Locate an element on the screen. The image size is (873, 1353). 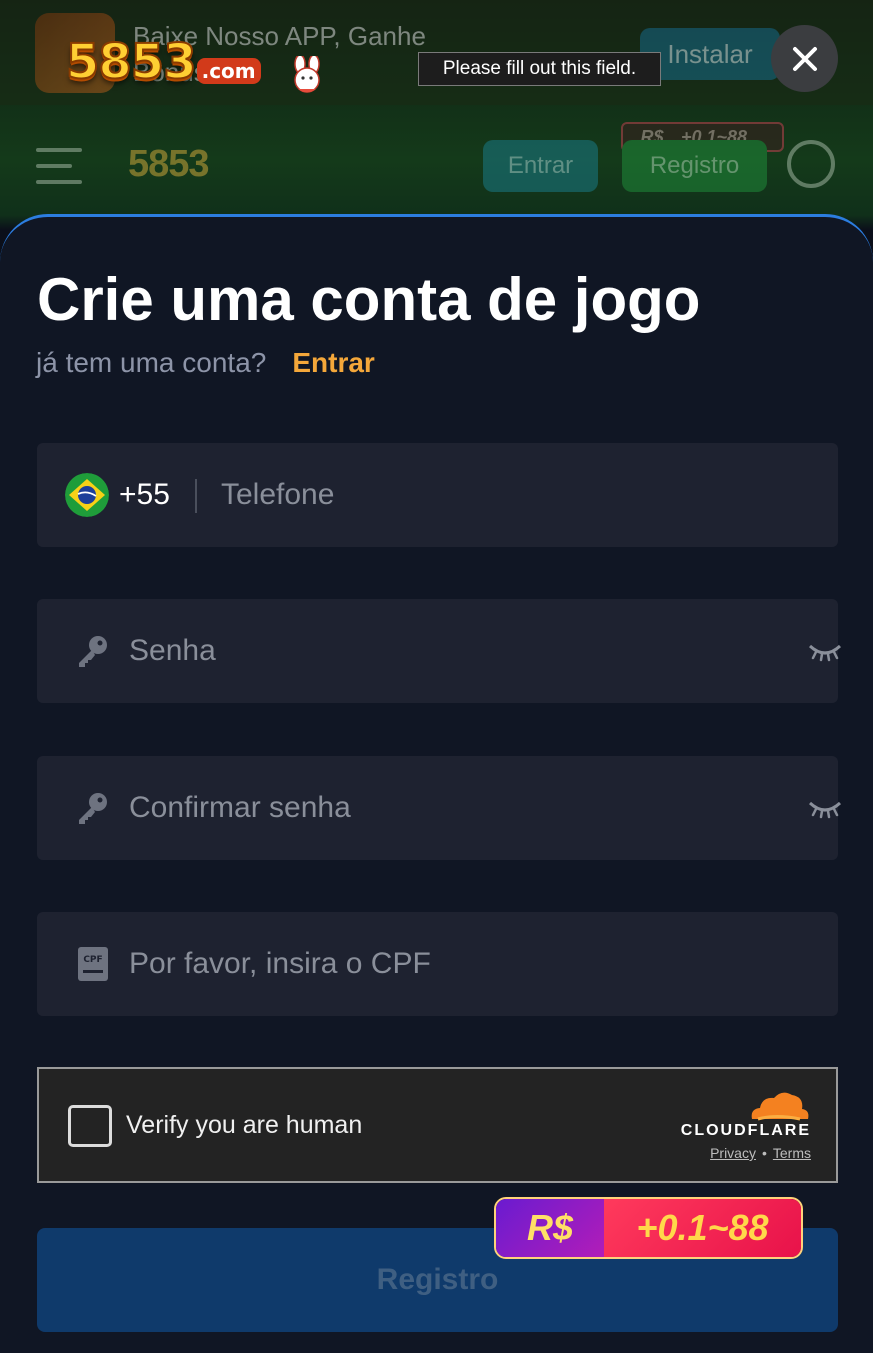
svg-text: CPF is located at coordinates (92, 960).